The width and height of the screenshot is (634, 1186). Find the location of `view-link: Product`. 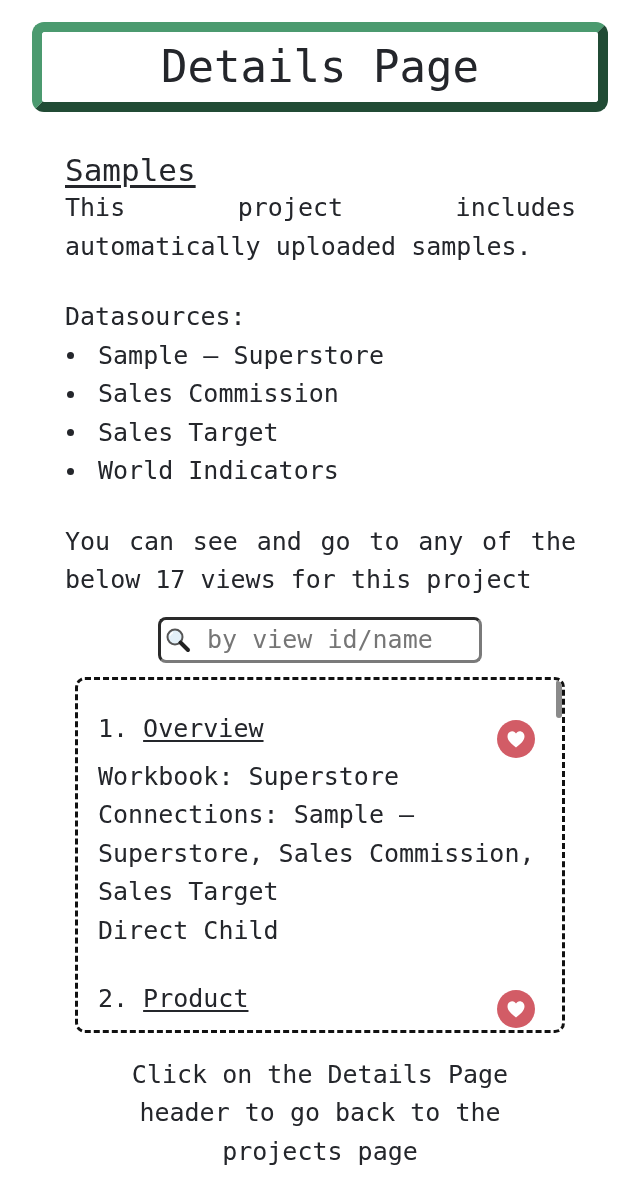

view-link: Product is located at coordinates (196, 998).